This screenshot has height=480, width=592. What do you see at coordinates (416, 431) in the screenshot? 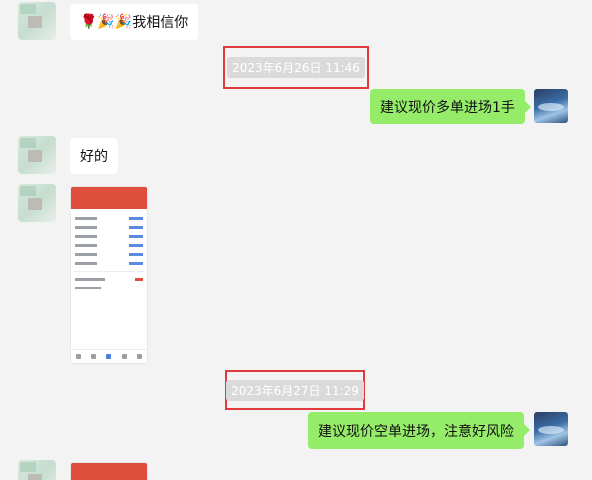
I see `message-text: 建议现价空单进场，注意好风险` at bounding box center [416, 431].